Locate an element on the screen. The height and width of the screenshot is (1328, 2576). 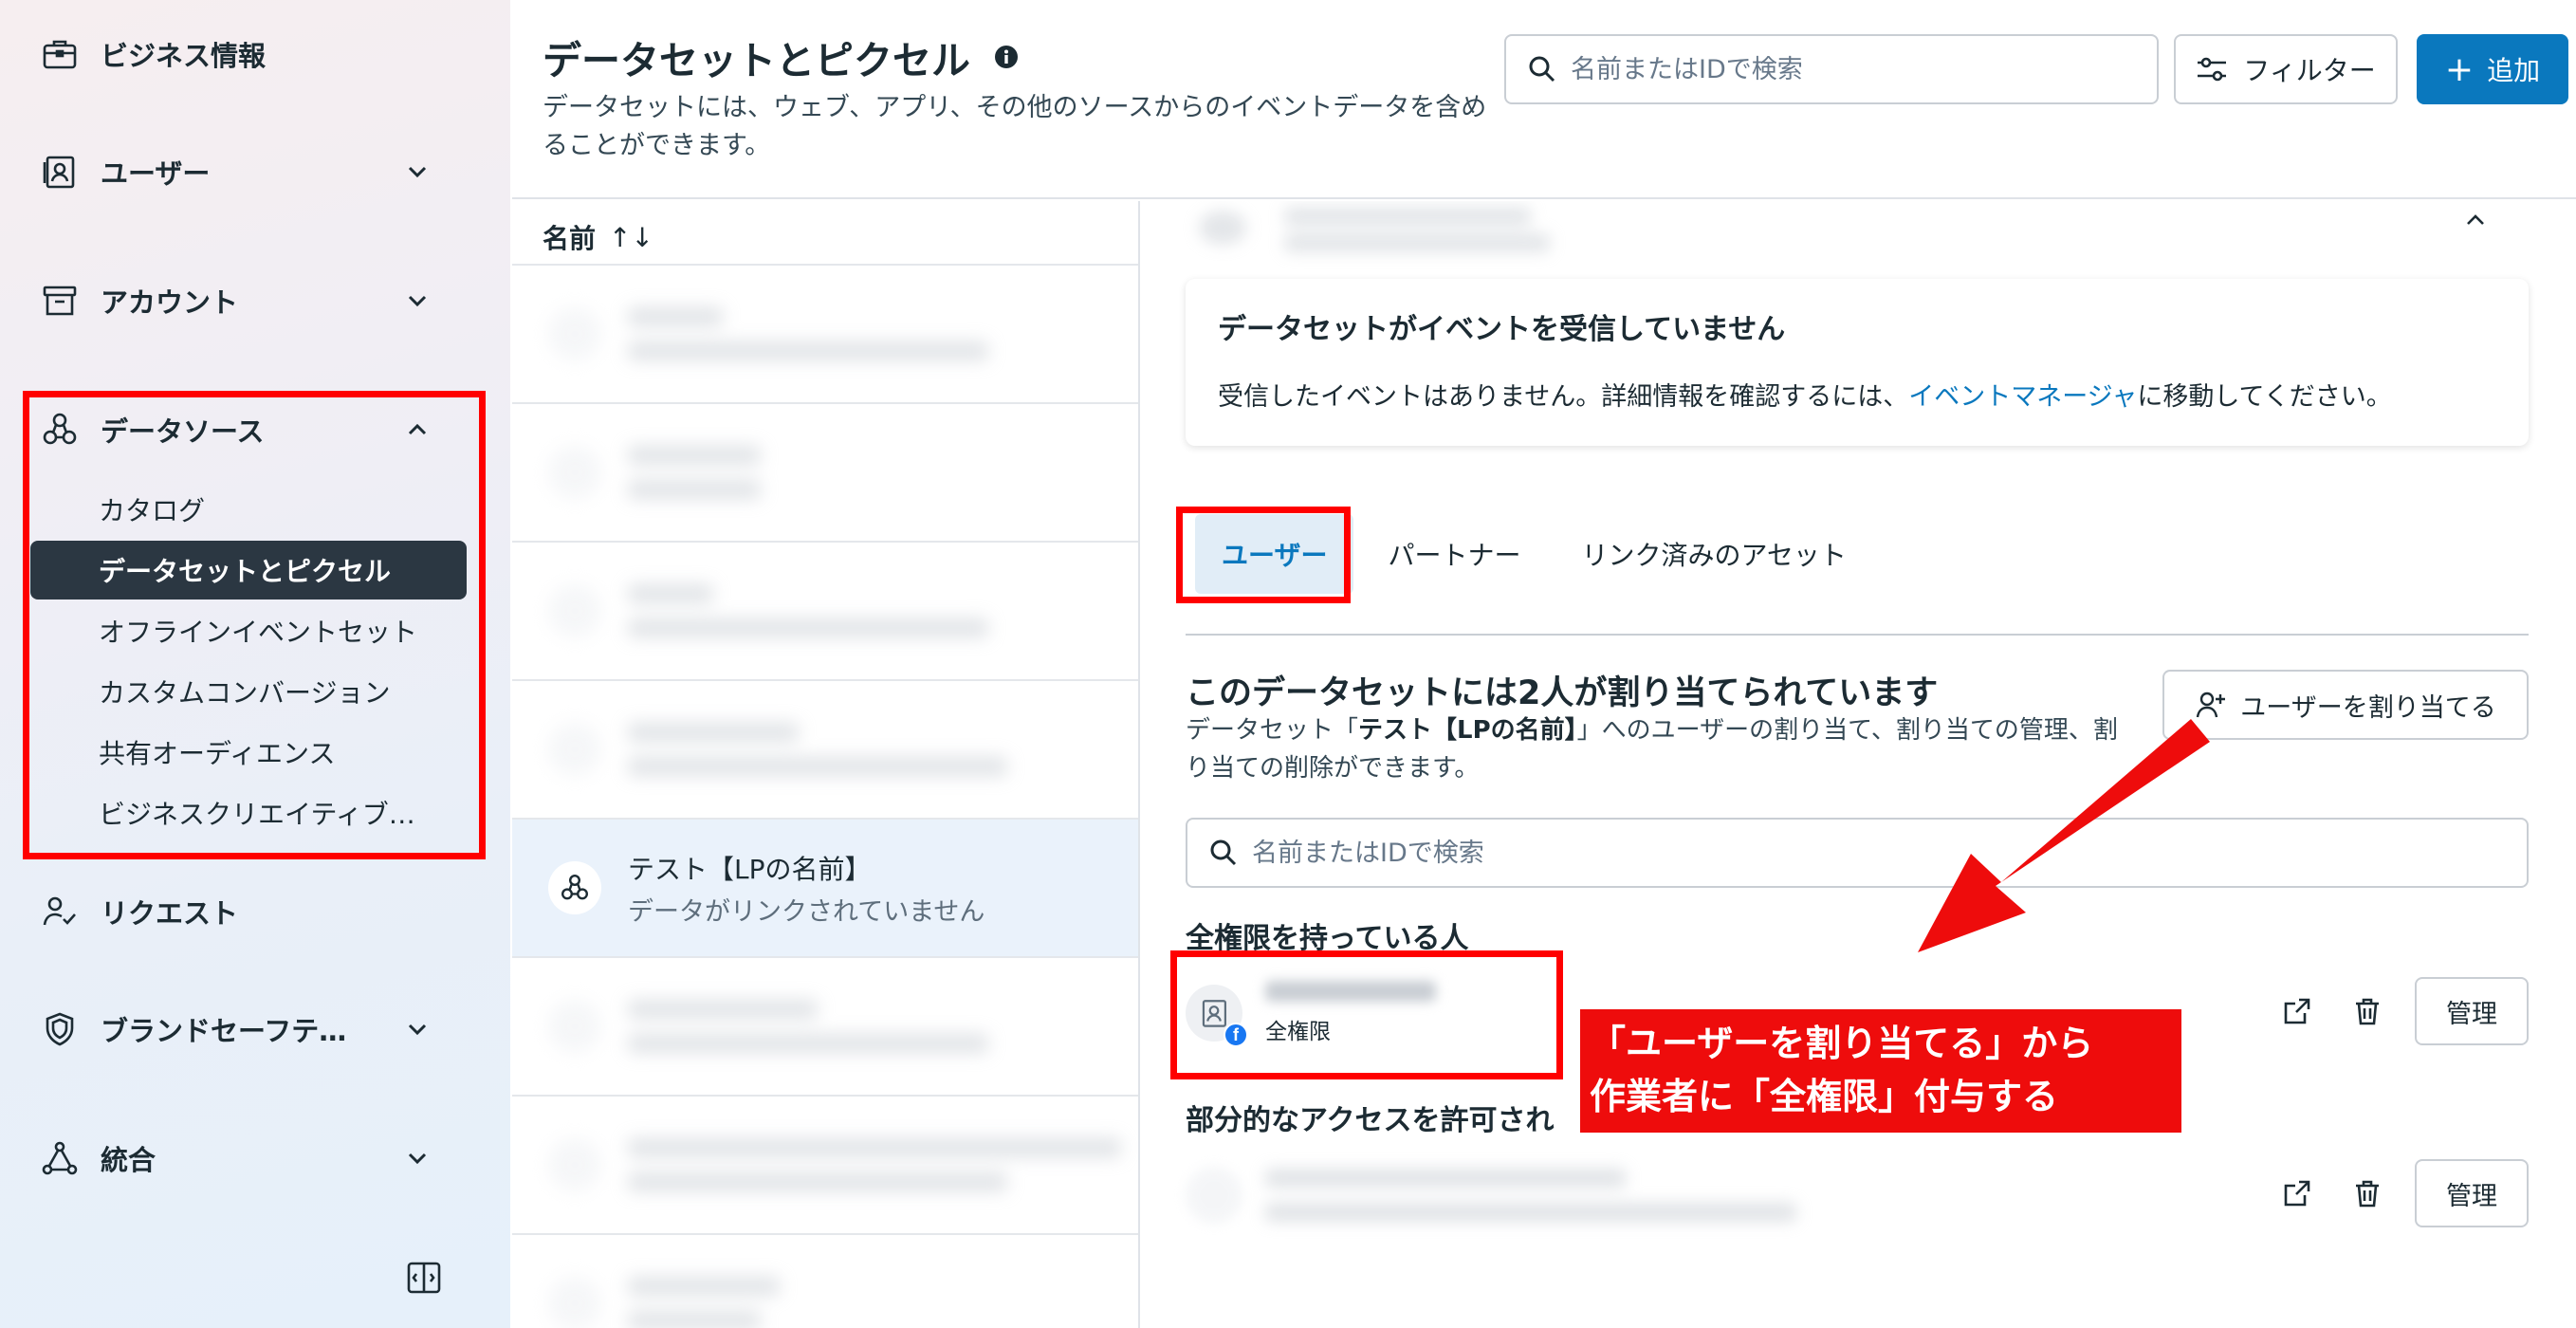
sidebar-item-business-info: ビジネス情報 is located at coordinates (237, 54).